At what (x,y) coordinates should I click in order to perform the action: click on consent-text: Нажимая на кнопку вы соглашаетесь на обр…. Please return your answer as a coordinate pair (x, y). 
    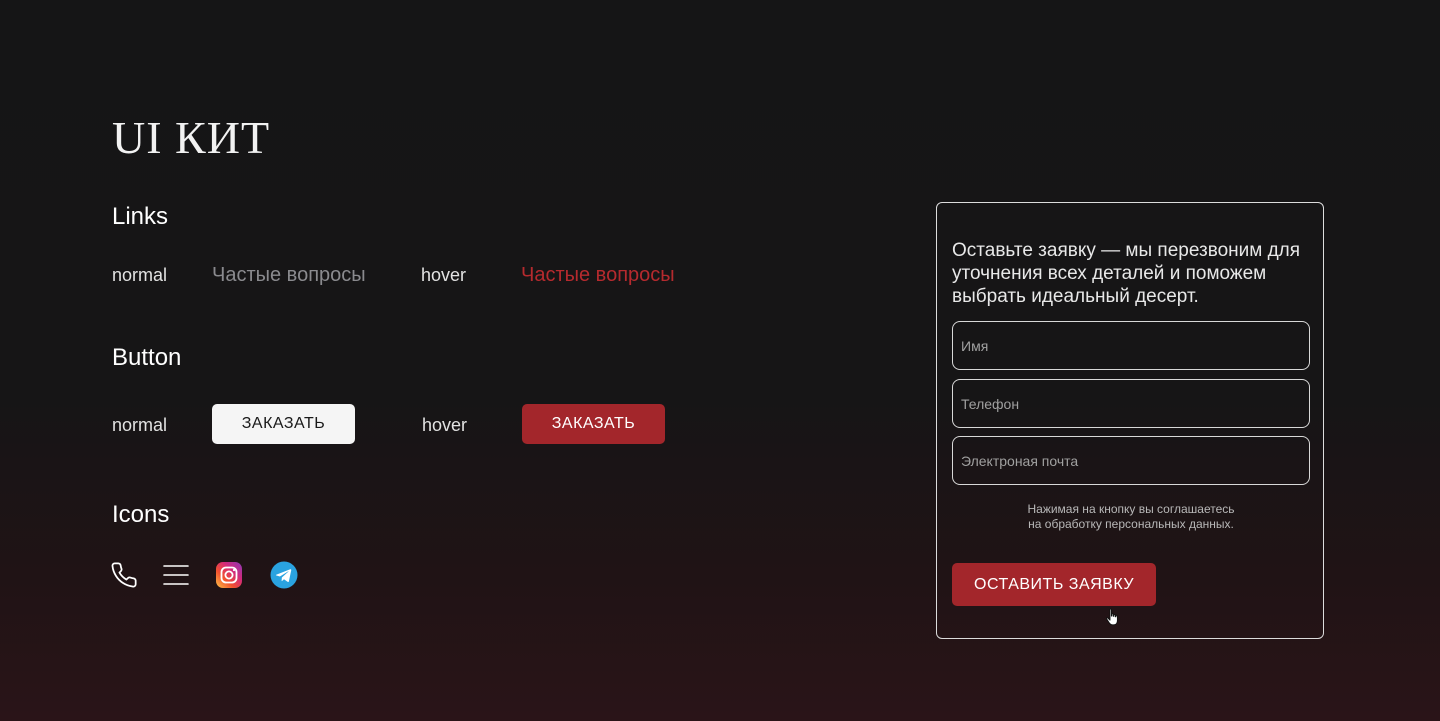
    Looking at the image, I should click on (1131, 517).